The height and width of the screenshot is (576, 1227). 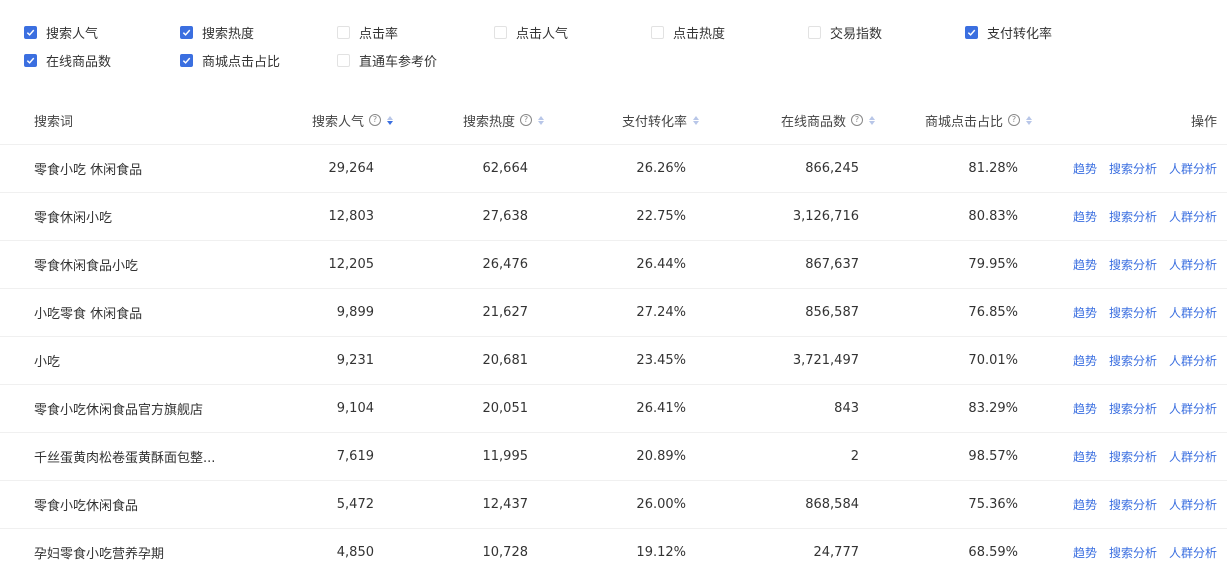 I want to click on cell-products: 3,126,716, so click(x=825, y=216).